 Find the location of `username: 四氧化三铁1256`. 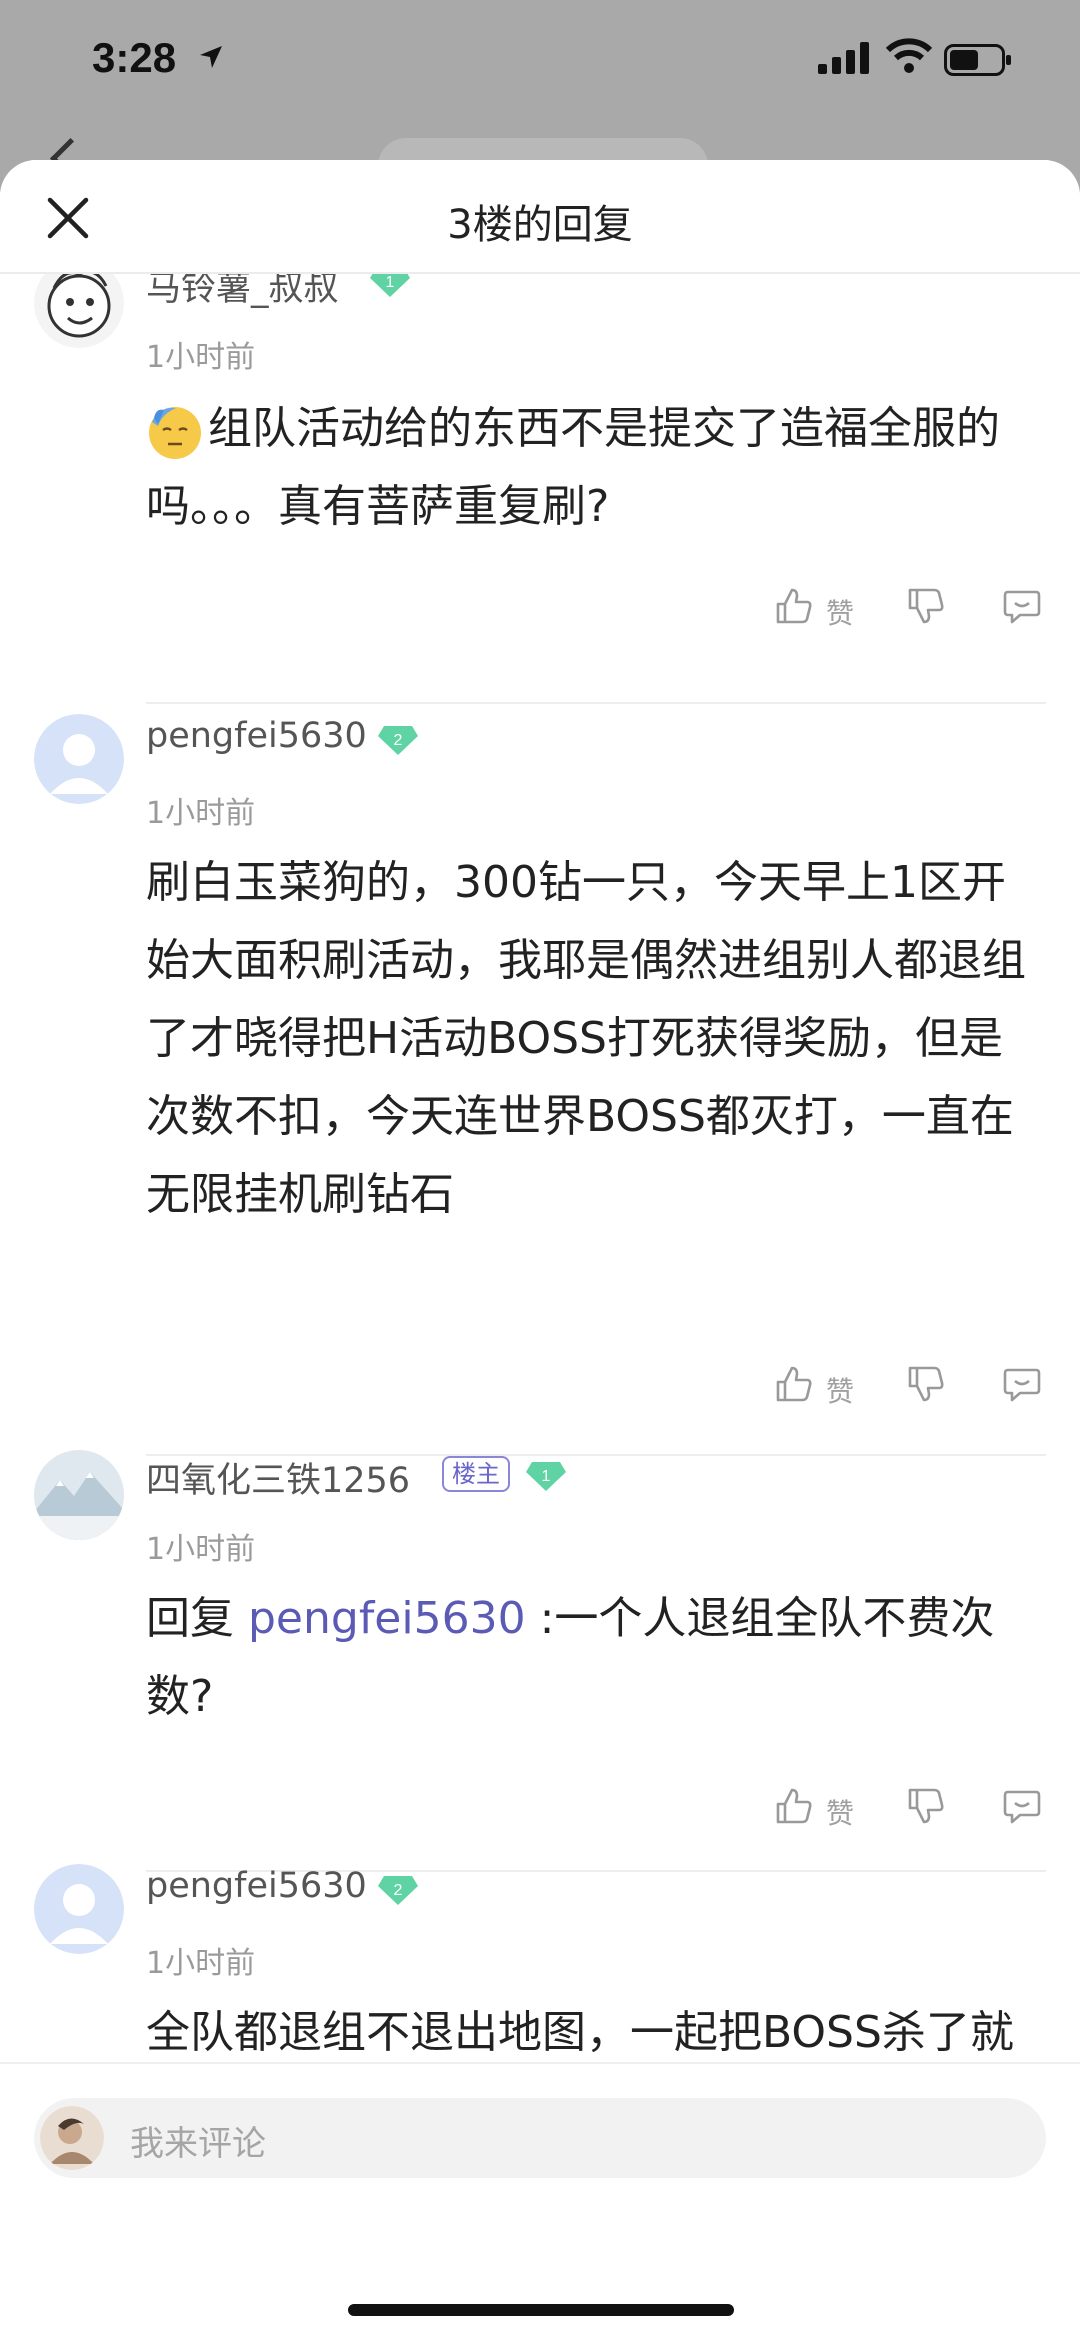

username: 四氧化三铁1256 is located at coordinates (278, 1477).